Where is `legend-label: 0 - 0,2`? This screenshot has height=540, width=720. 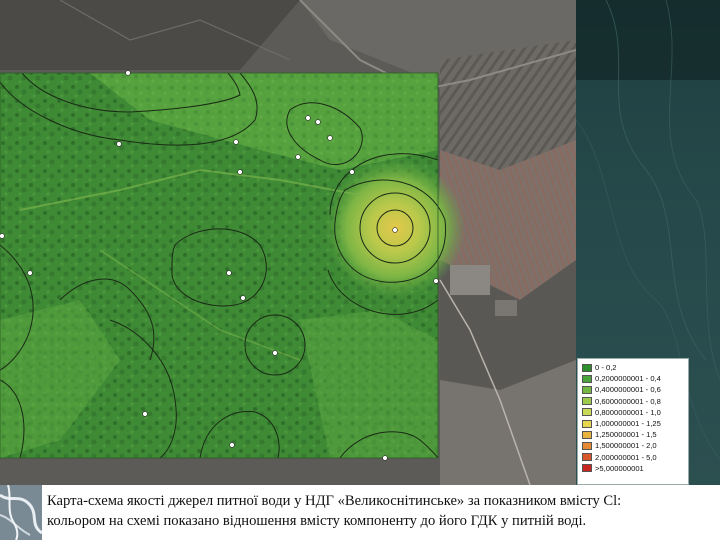
legend-label: 0 - 0,2 is located at coordinates (606, 368).